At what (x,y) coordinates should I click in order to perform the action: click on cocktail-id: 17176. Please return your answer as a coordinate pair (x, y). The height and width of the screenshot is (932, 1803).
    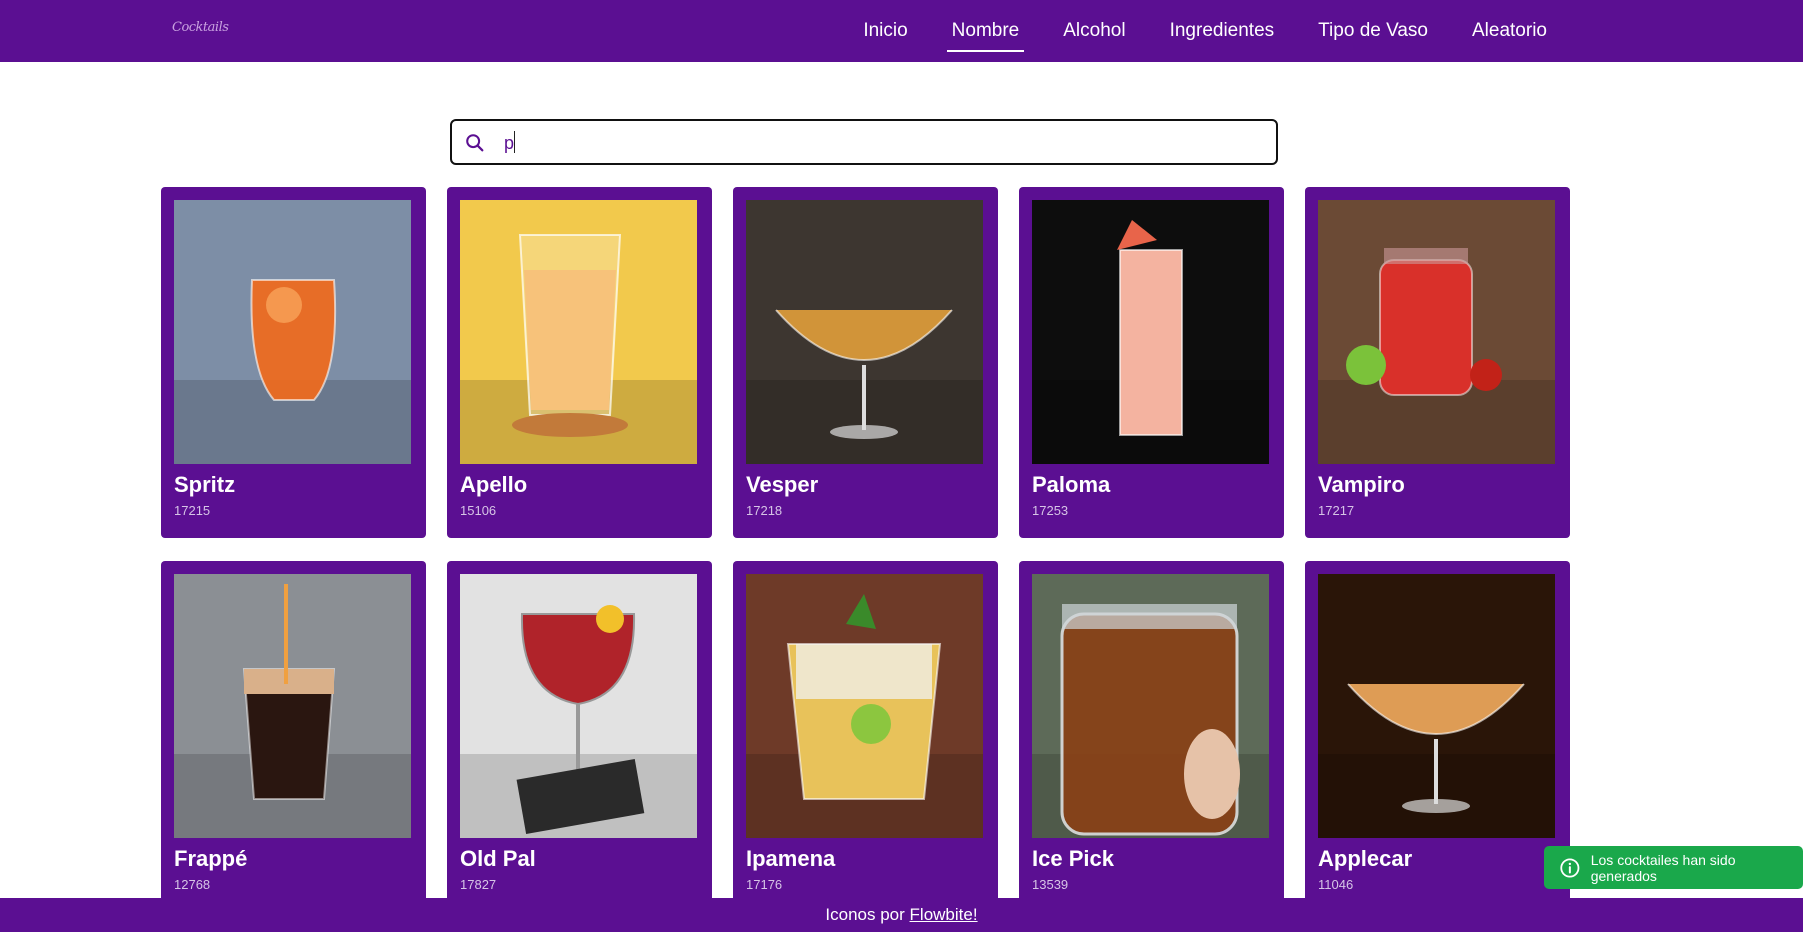
    Looking at the image, I should click on (764, 884).